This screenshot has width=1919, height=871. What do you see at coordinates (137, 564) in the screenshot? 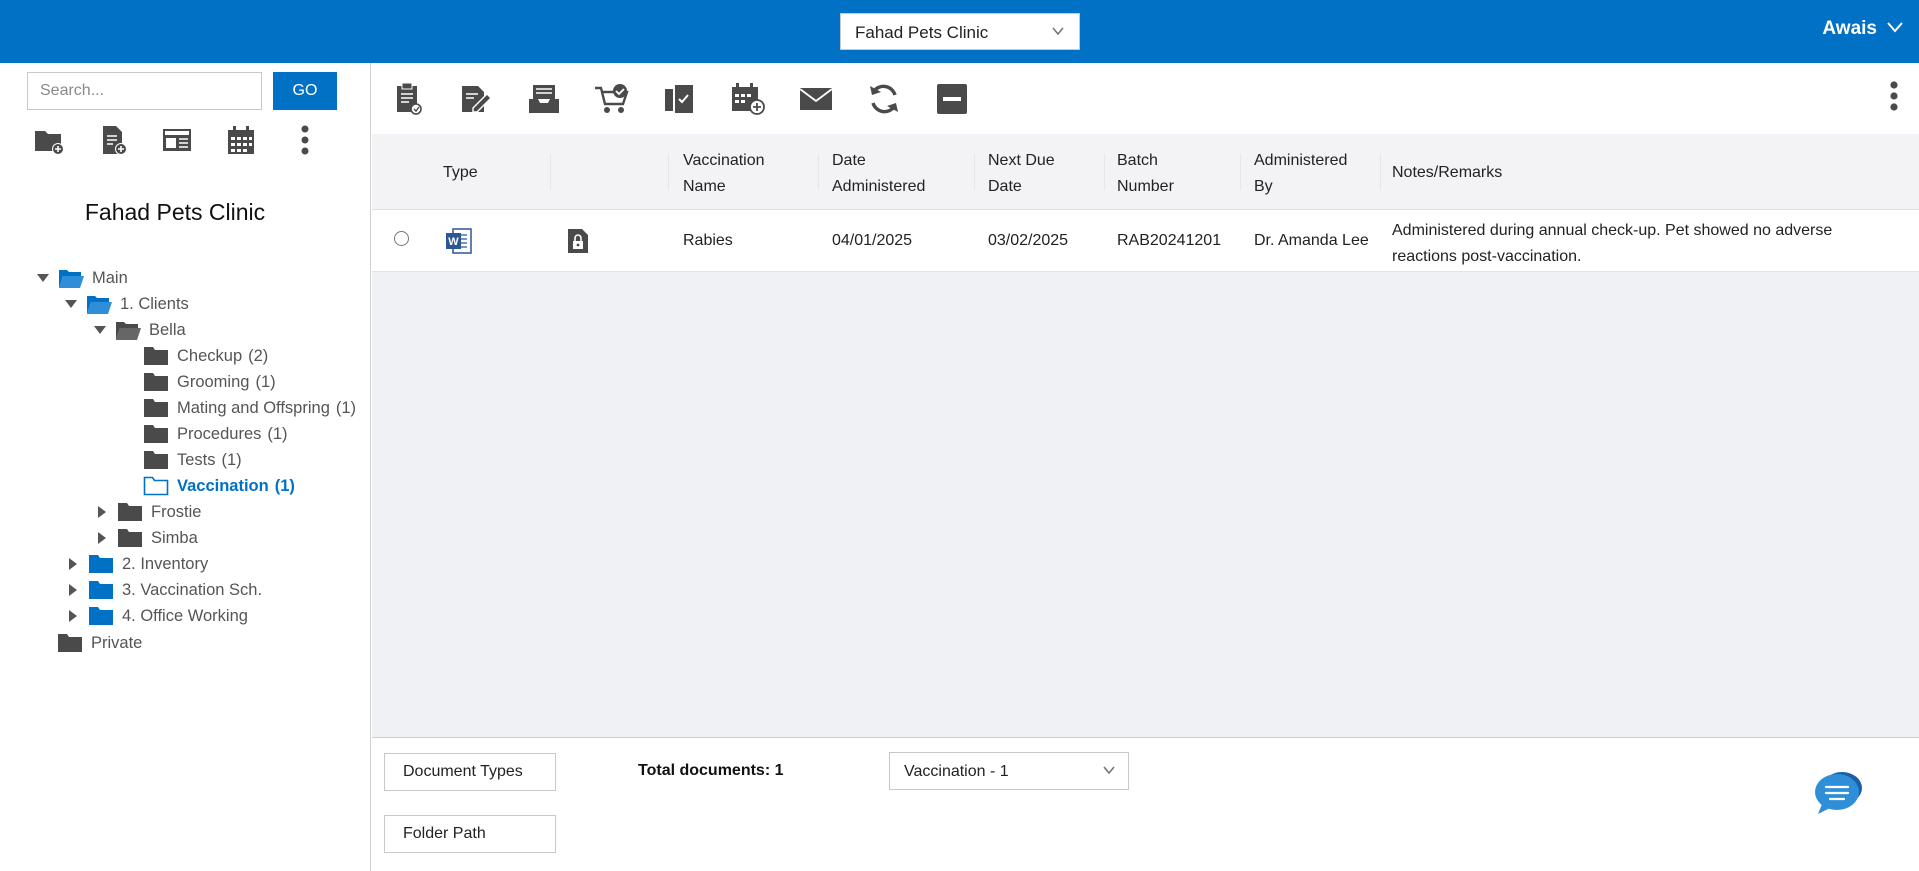
I see `tree-node-inventory: 2. Inventory` at bounding box center [137, 564].